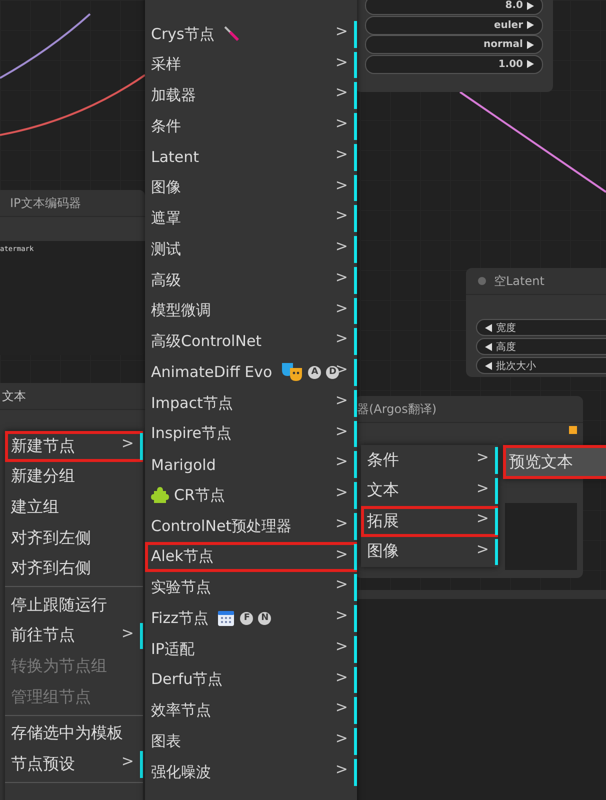 This screenshot has height=800, width=606. What do you see at coordinates (251, 65) in the screenshot?
I see `menu-item: 采样 >` at bounding box center [251, 65].